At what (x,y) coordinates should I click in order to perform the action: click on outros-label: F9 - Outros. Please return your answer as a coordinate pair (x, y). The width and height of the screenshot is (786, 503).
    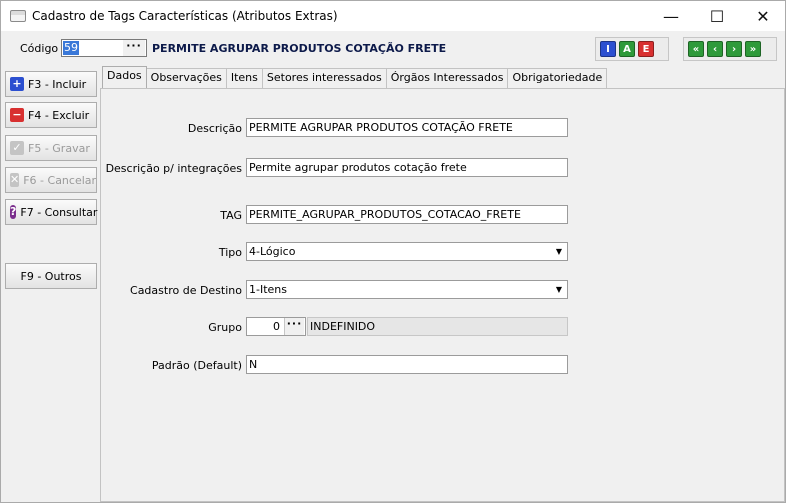
    Looking at the image, I should click on (51, 276).